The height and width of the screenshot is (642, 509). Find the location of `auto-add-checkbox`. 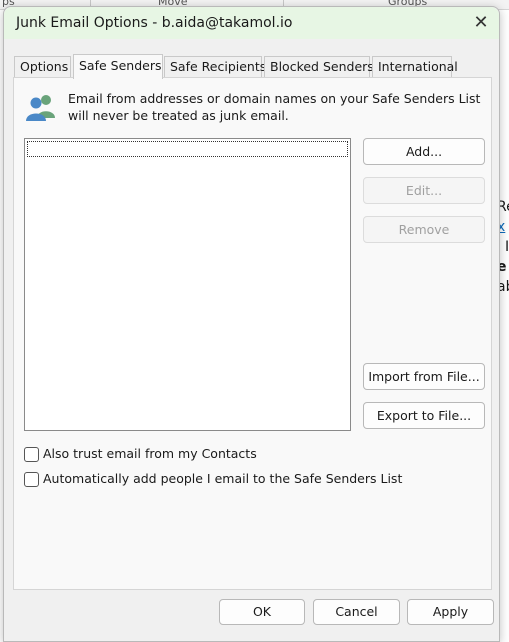

auto-add-checkbox is located at coordinates (31, 479).